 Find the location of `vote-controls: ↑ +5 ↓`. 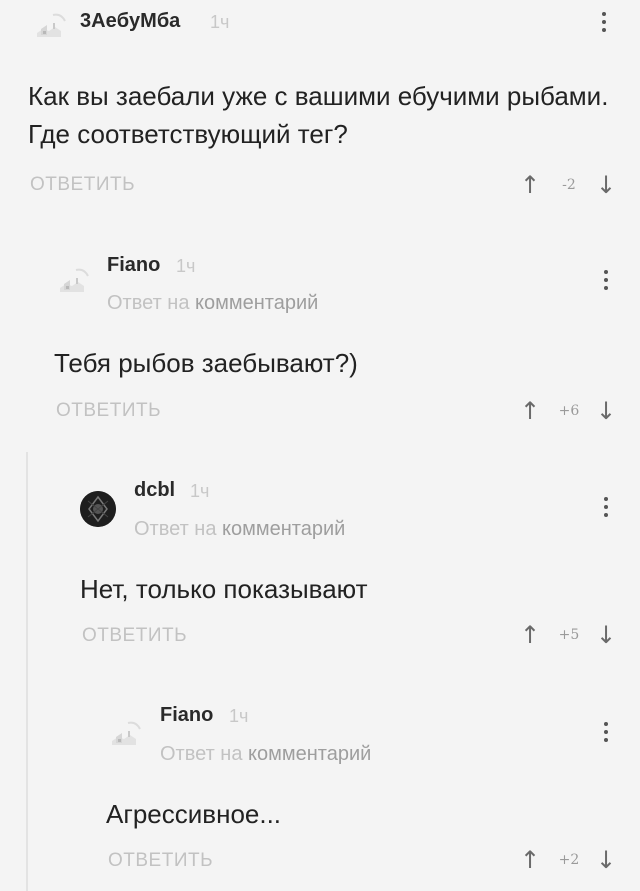

vote-controls: ↑ +5 ↓ is located at coordinates (570, 635).